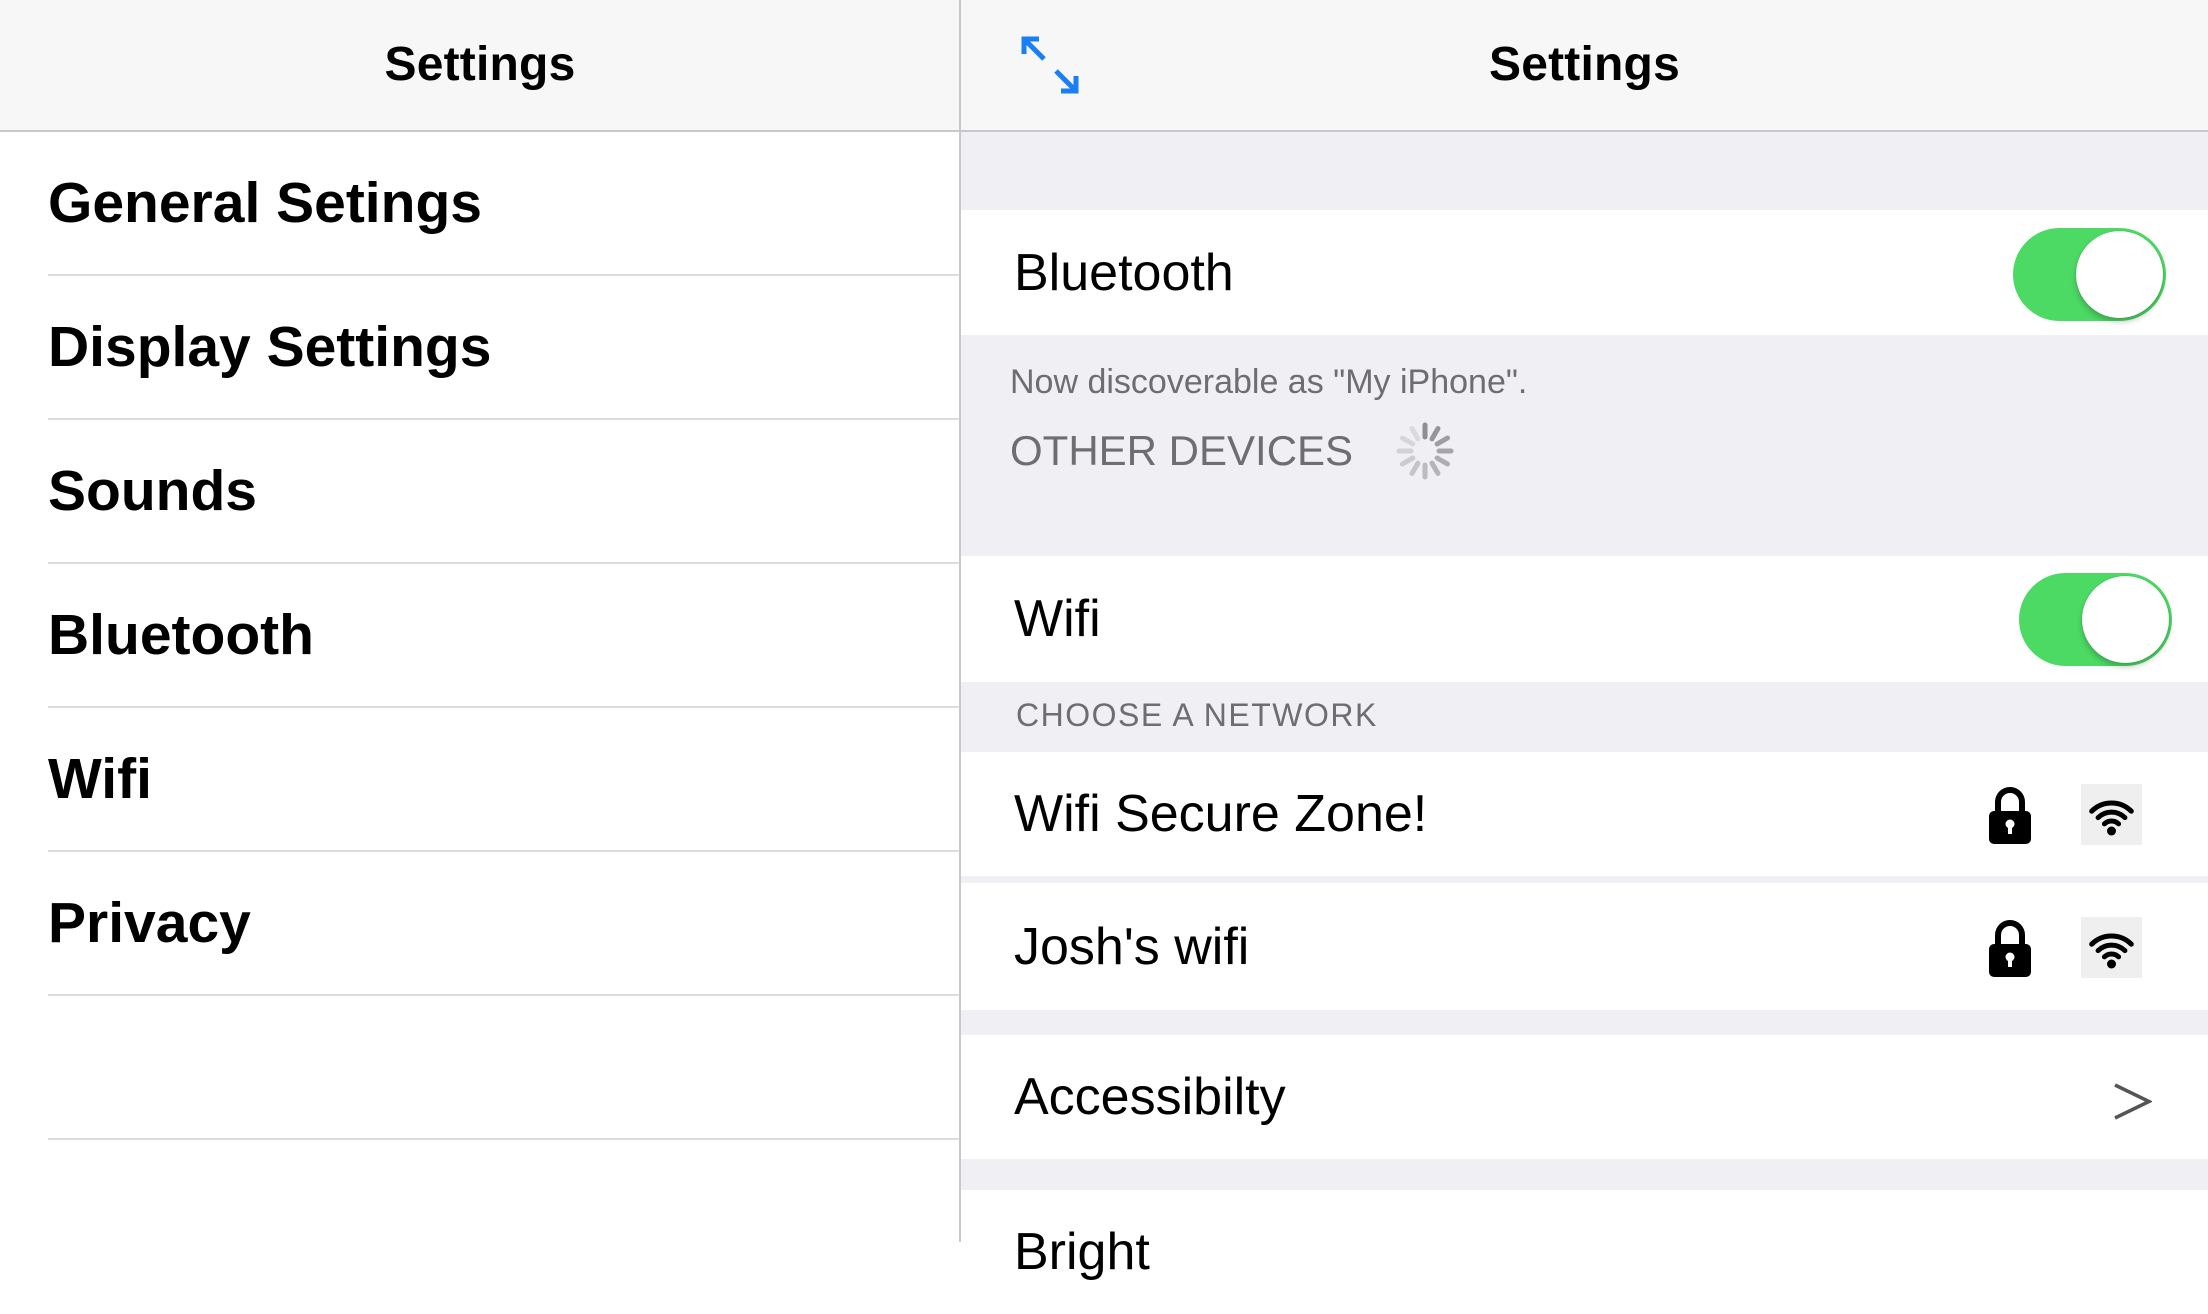  What do you see at coordinates (1082, 1252) in the screenshot?
I see `next-settings-label: Bright` at bounding box center [1082, 1252].